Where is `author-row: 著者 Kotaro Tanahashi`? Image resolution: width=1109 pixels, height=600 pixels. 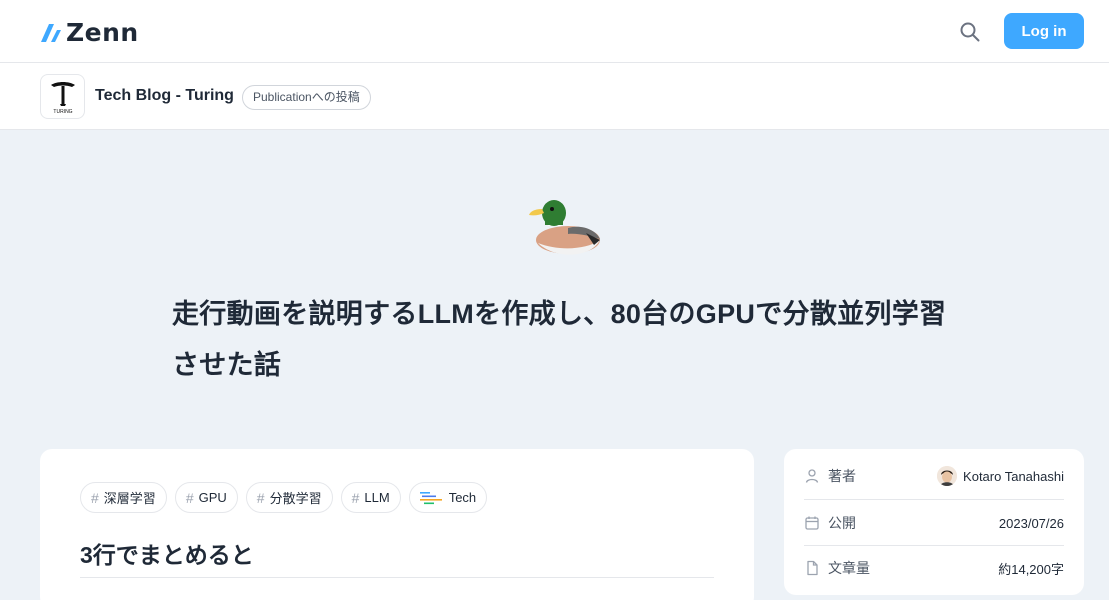
author-row: 著者 Kotaro Tanahashi is located at coordinates (934, 476).